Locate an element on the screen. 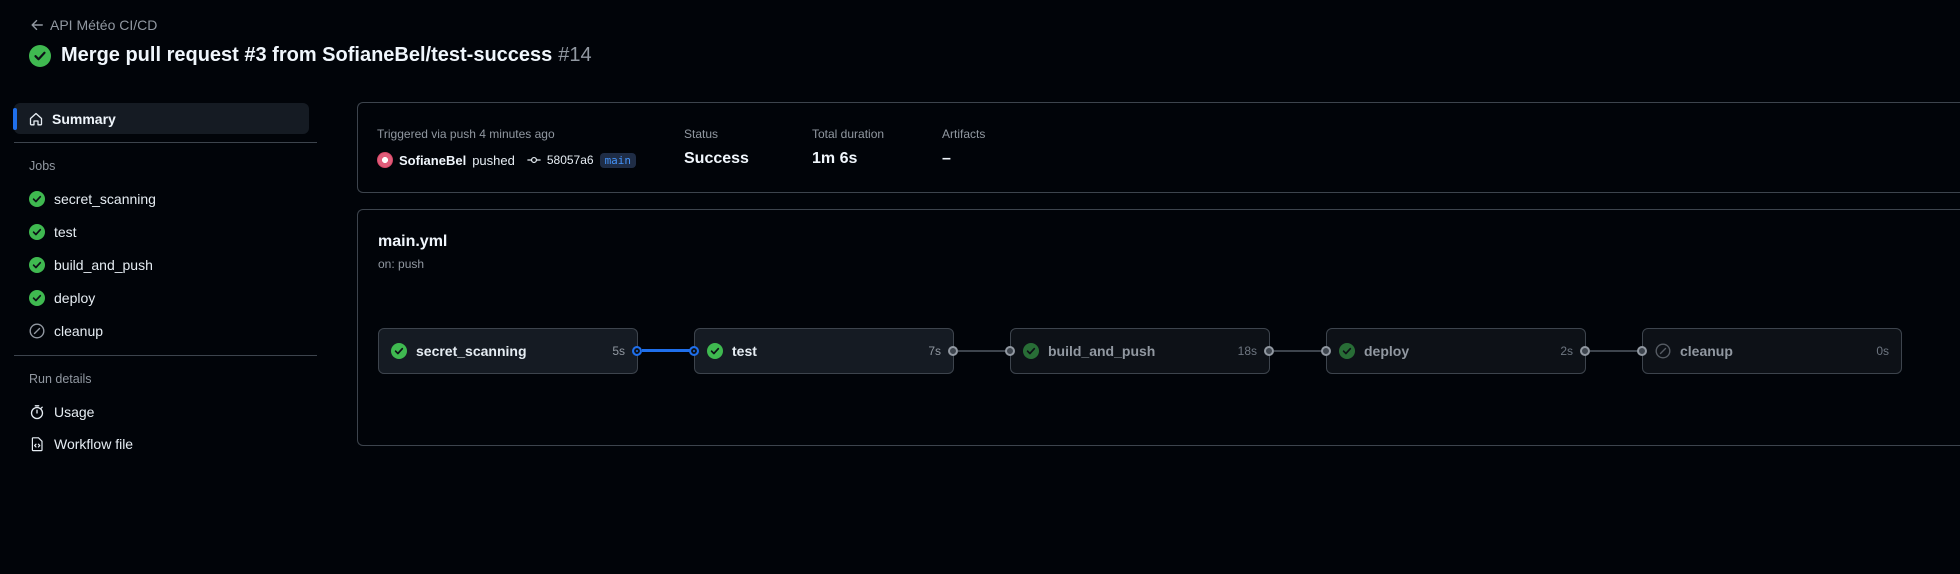  workflow-trigger: on: push is located at coordinates (401, 264).